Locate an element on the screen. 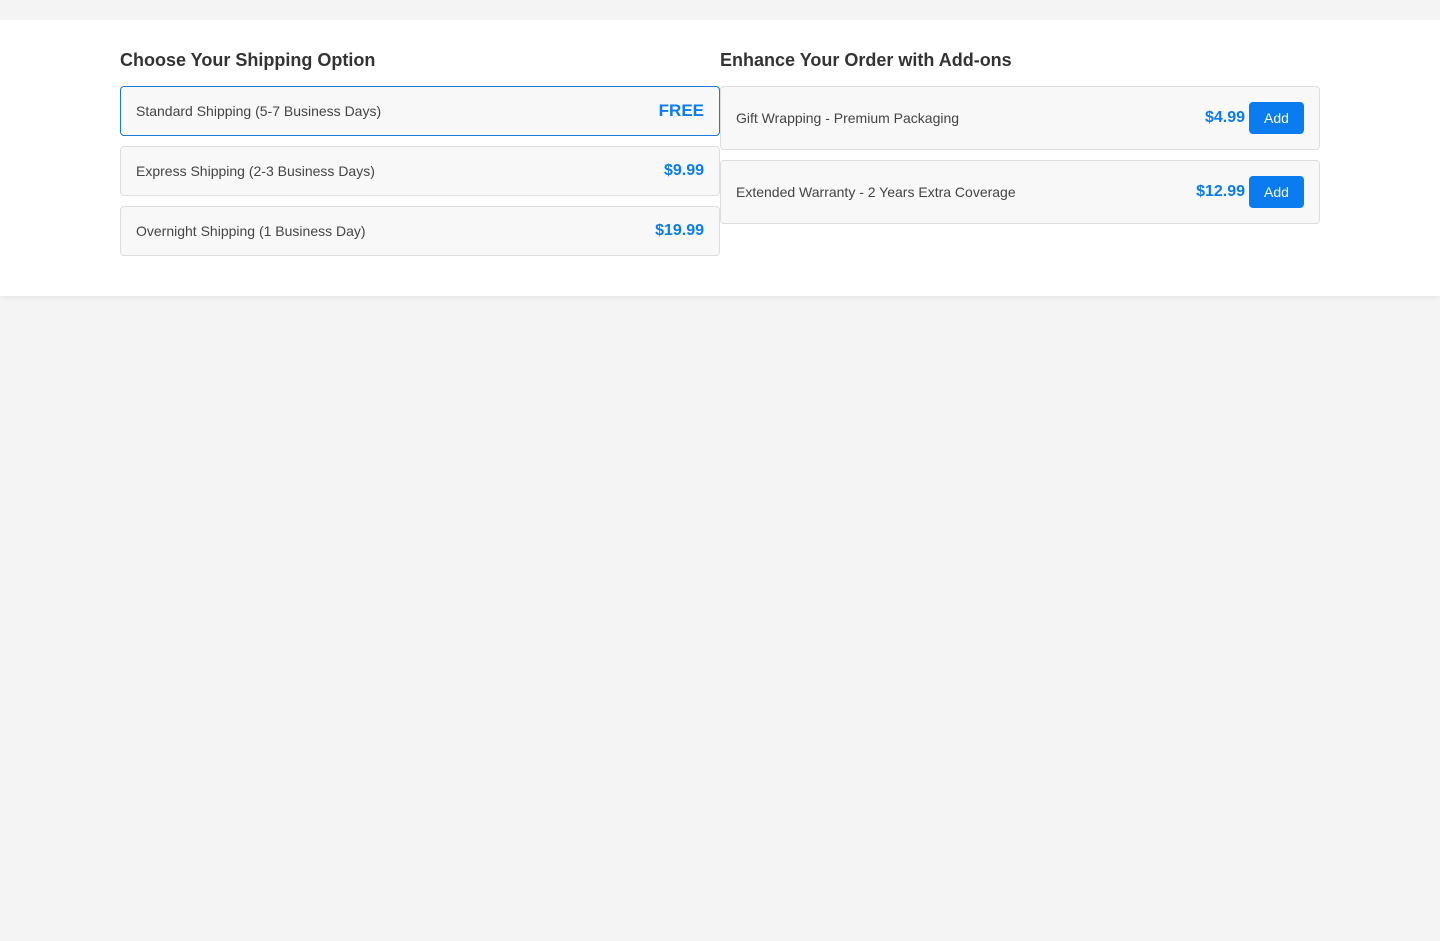  shipping-section-title: Choose Your Shipping Option is located at coordinates (248, 60).